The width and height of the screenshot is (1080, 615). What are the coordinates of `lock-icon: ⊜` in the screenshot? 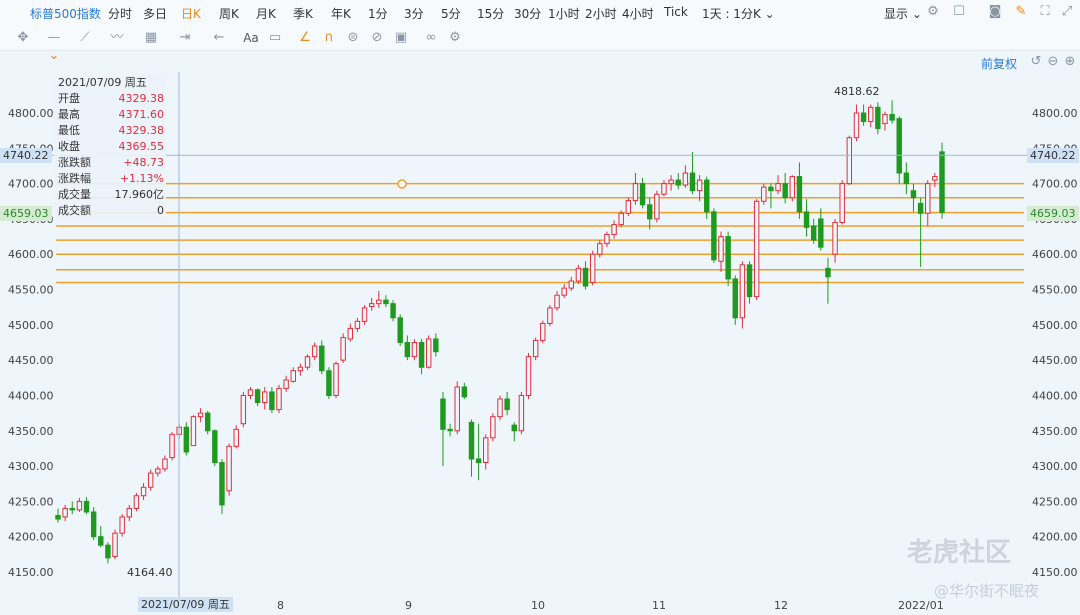 It's located at (353, 38).